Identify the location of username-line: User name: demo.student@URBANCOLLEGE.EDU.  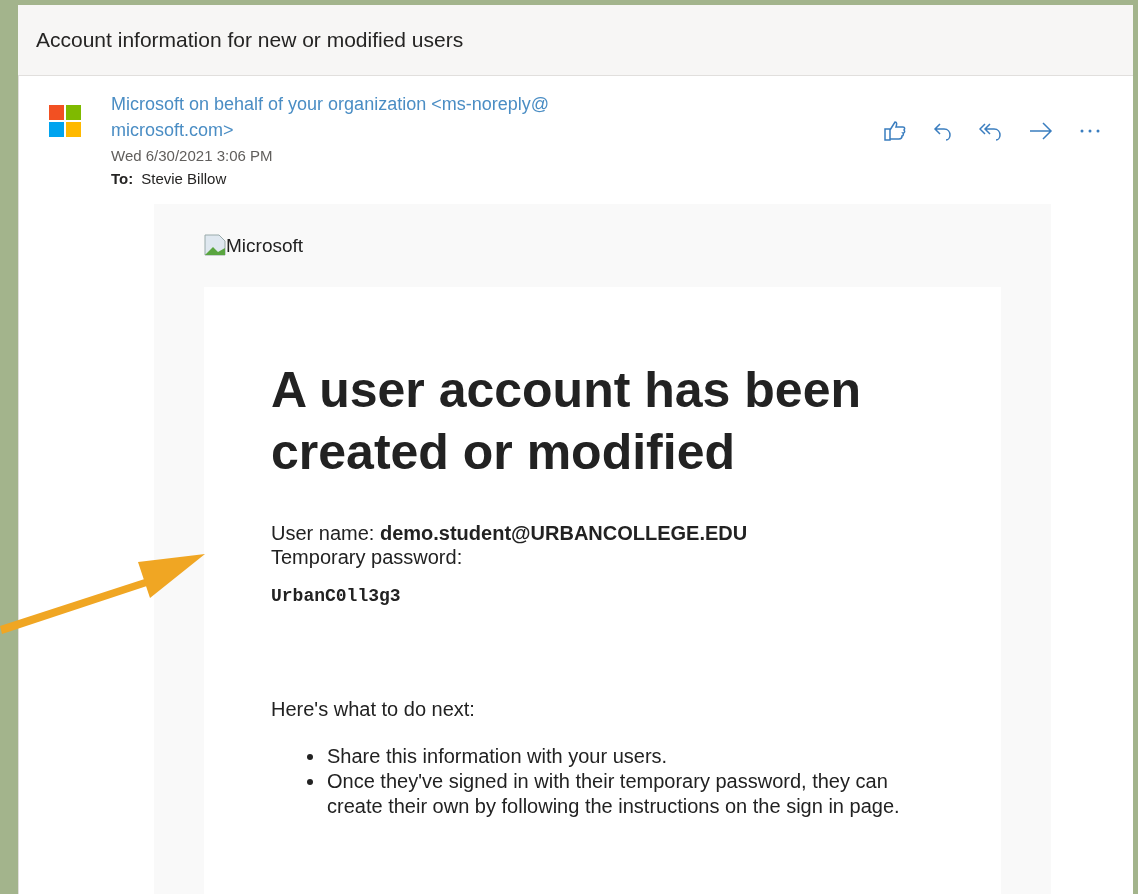
(510, 533).